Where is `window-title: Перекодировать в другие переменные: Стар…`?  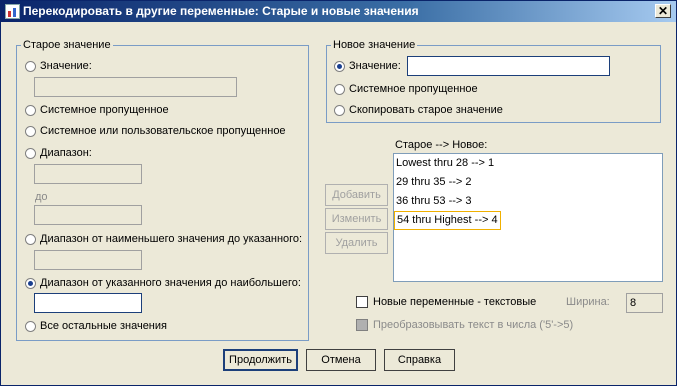
window-title: Перекодировать в другие переменные: Стар… is located at coordinates (221, 11).